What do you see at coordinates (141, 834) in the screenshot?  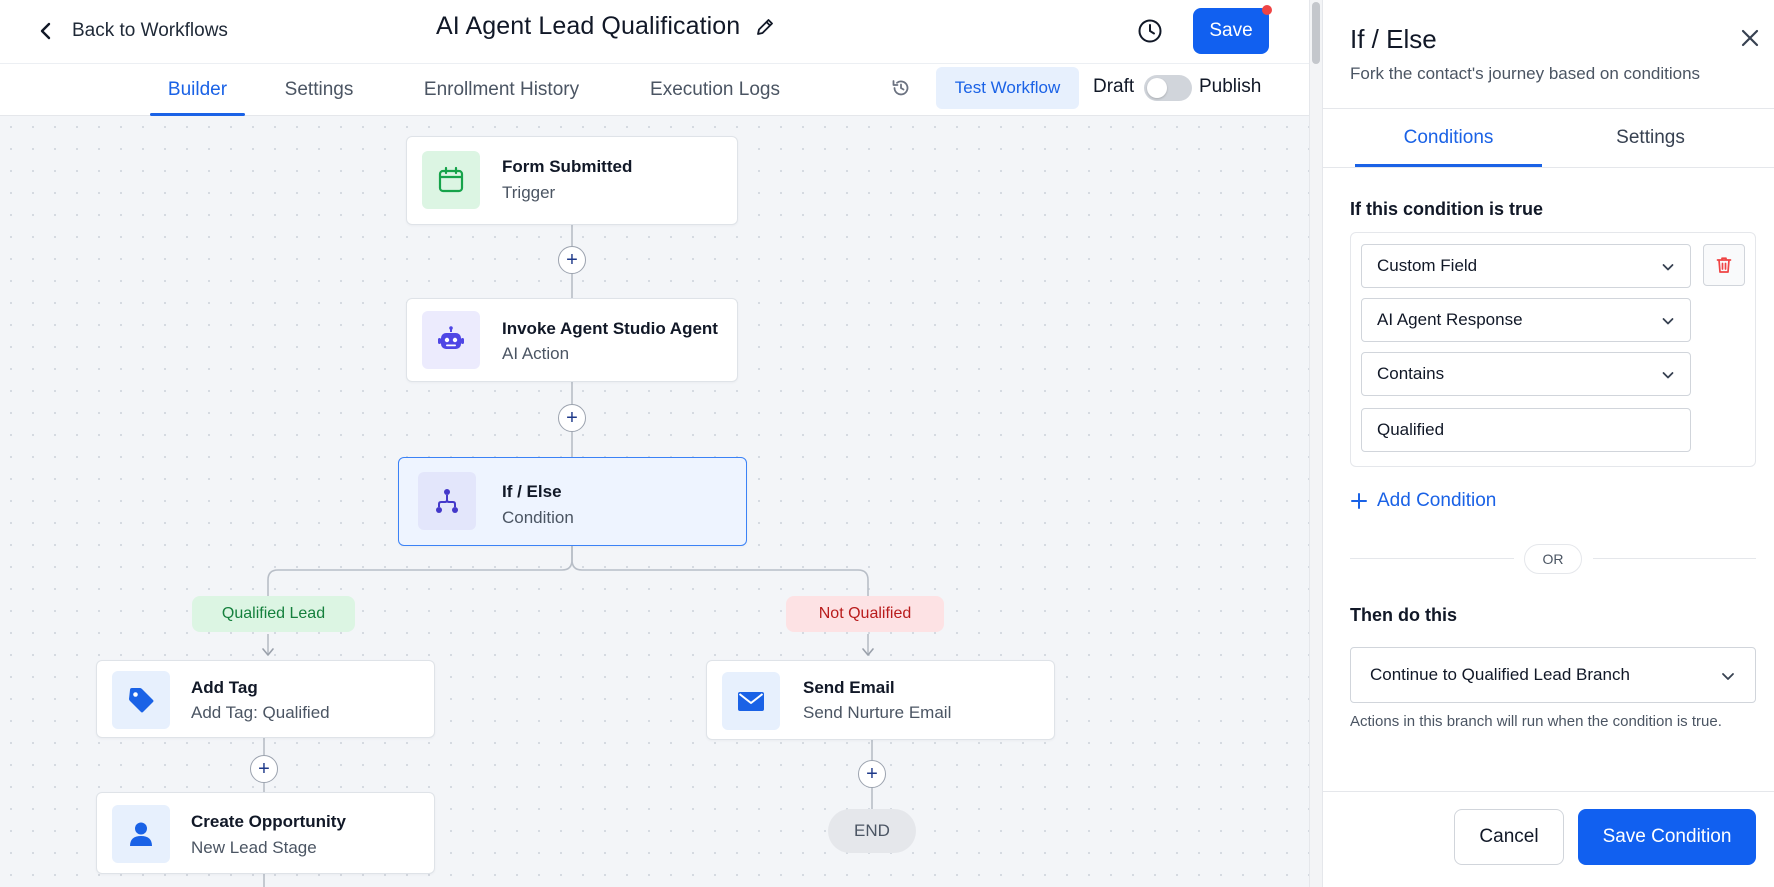 I see `user-icon` at bounding box center [141, 834].